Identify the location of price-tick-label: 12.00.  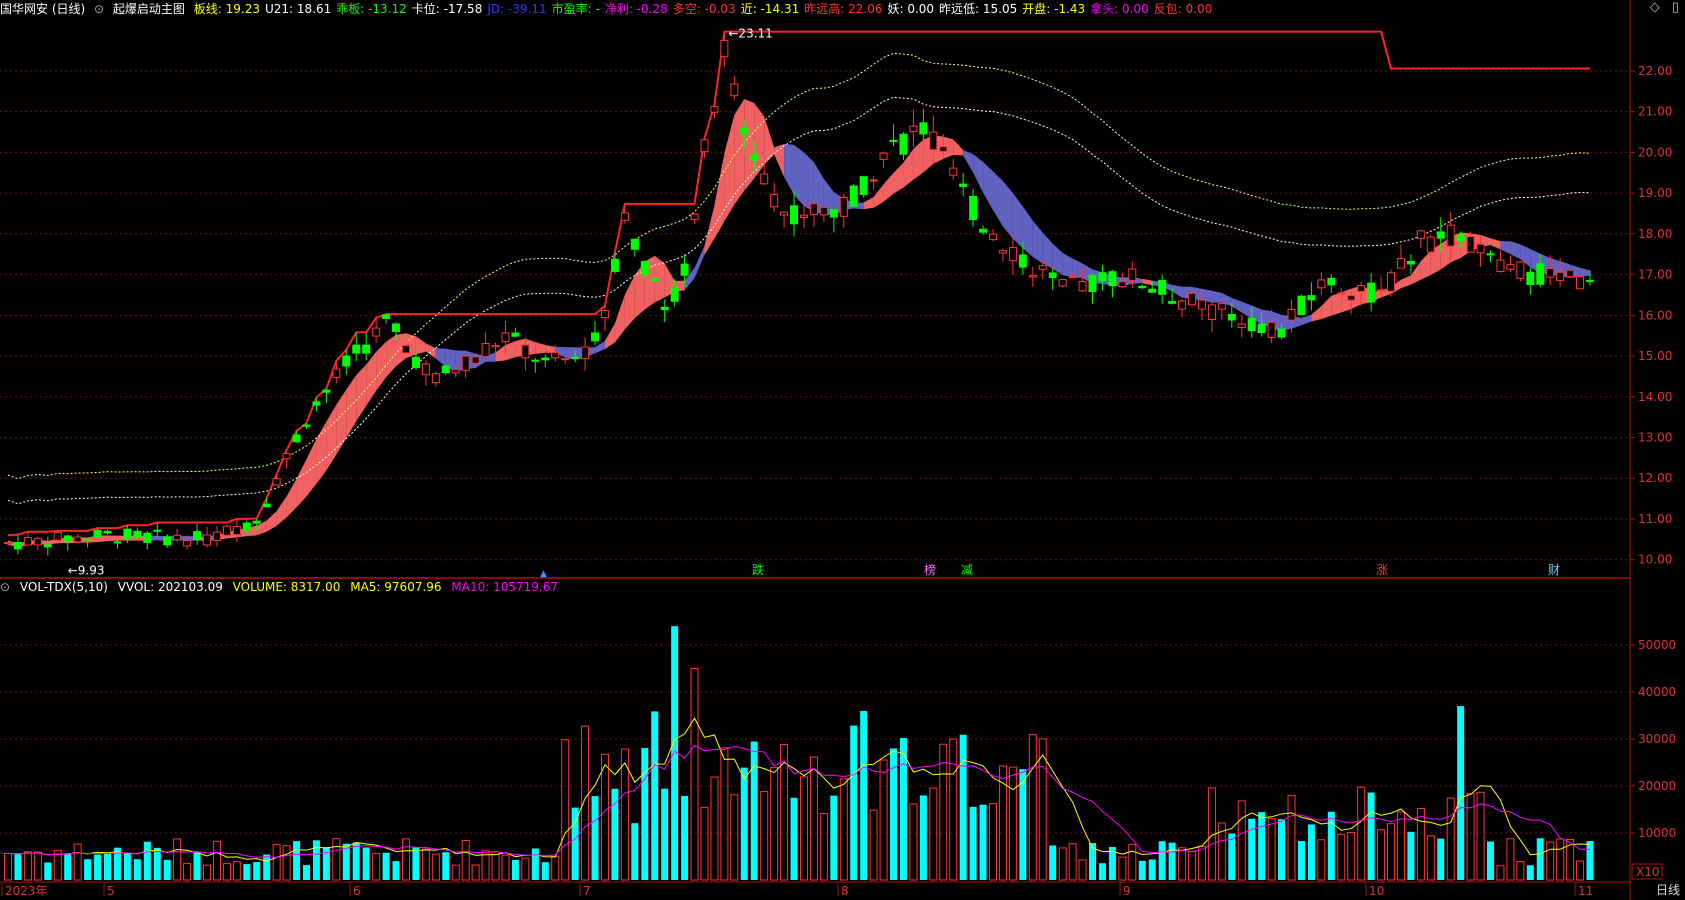
(1655, 478).